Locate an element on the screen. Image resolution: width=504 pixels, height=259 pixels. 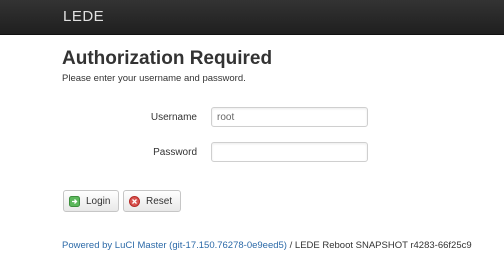
username-input is located at coordinates (289, 117).